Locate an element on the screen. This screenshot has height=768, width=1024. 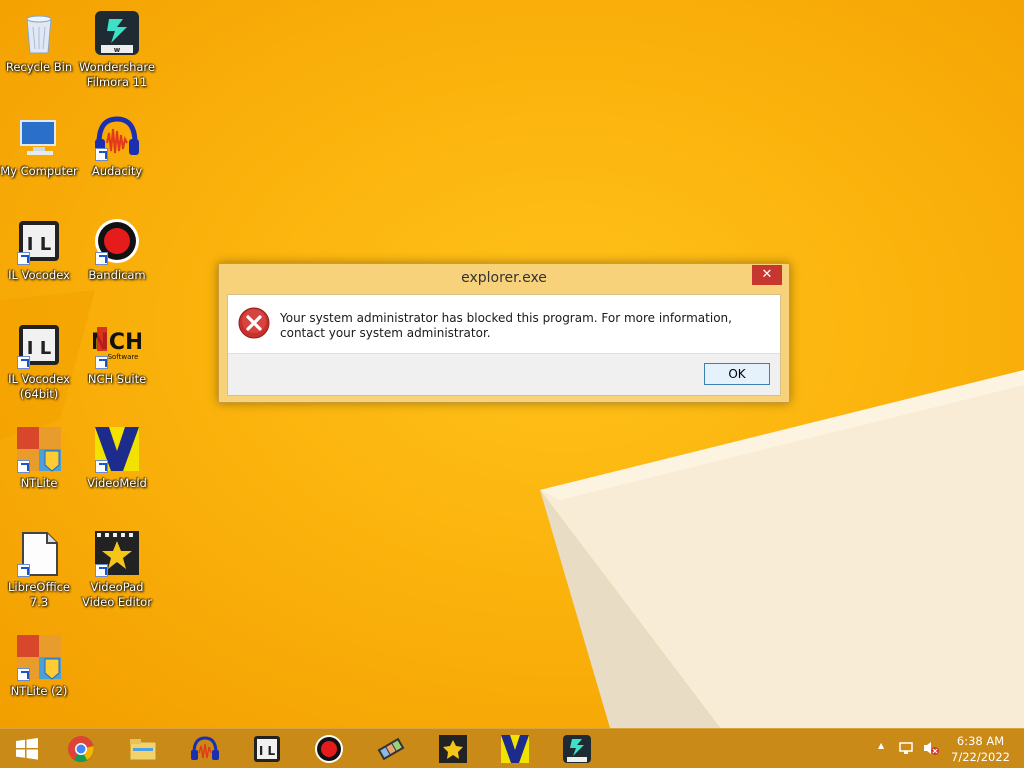
desktop-icon-recycle-bin: Recycle Bin is located at coordinates (39, 51).